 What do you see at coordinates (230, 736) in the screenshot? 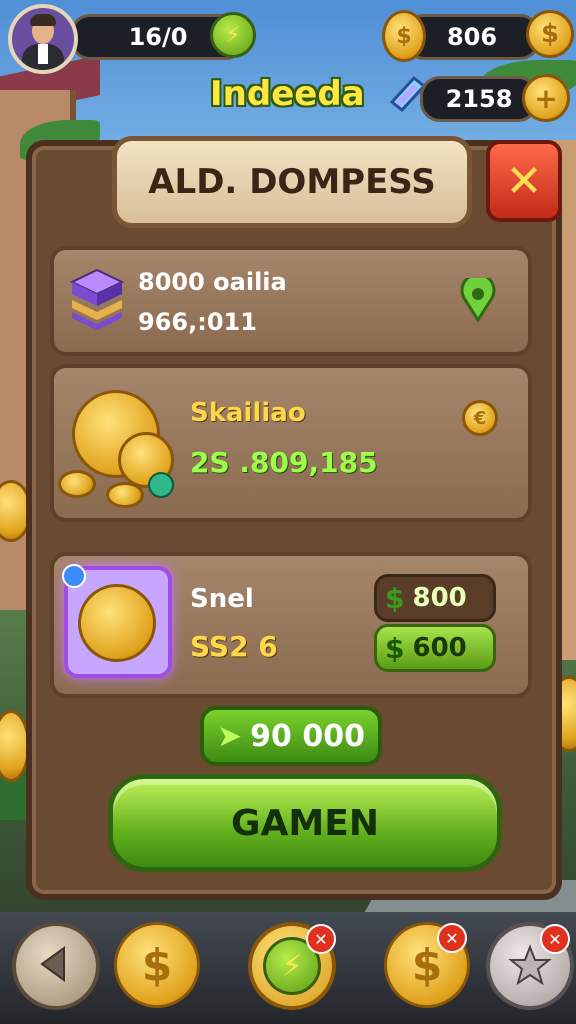
I see `arrow-icon: ➤` at bounding box center [230, 736].